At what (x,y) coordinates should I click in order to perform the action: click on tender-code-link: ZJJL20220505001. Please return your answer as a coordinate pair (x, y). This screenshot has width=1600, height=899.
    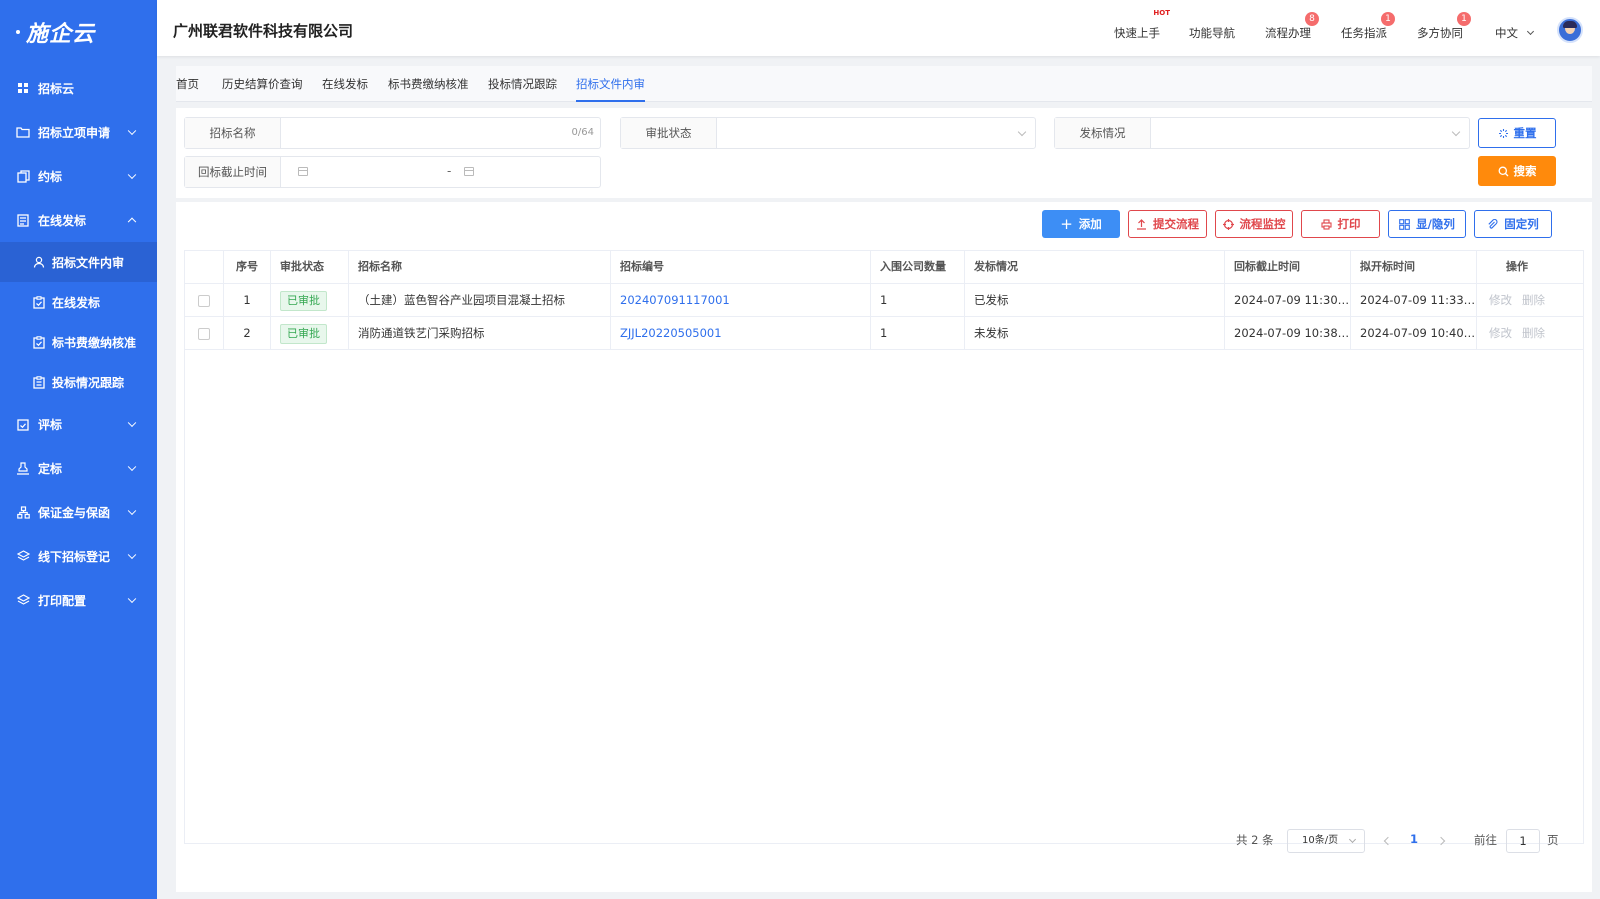
    Looking at the image, I should click on (671, 333).